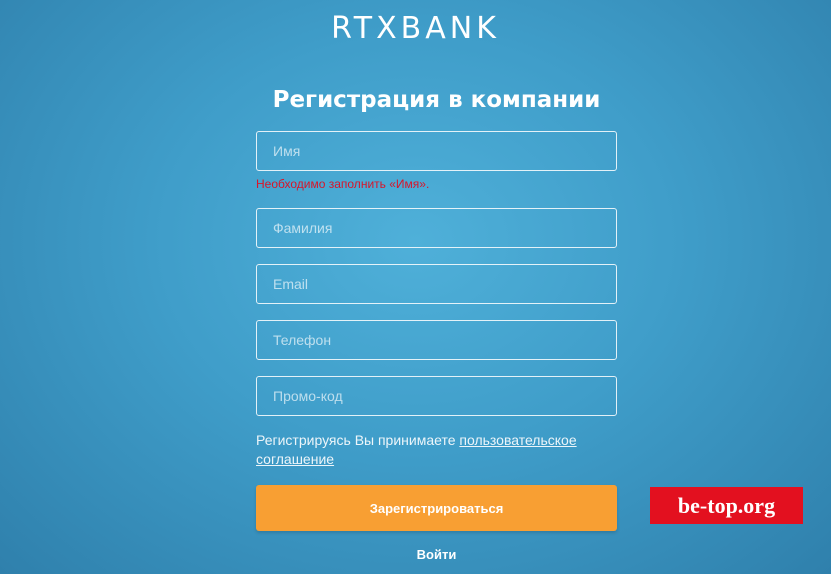 The height and width of the screenshot is (574, 831). What do you see at coordinates (415, 28) in the screenshot?
I see `bank-logo: RTXBANK` at bounding box center [415, 28].